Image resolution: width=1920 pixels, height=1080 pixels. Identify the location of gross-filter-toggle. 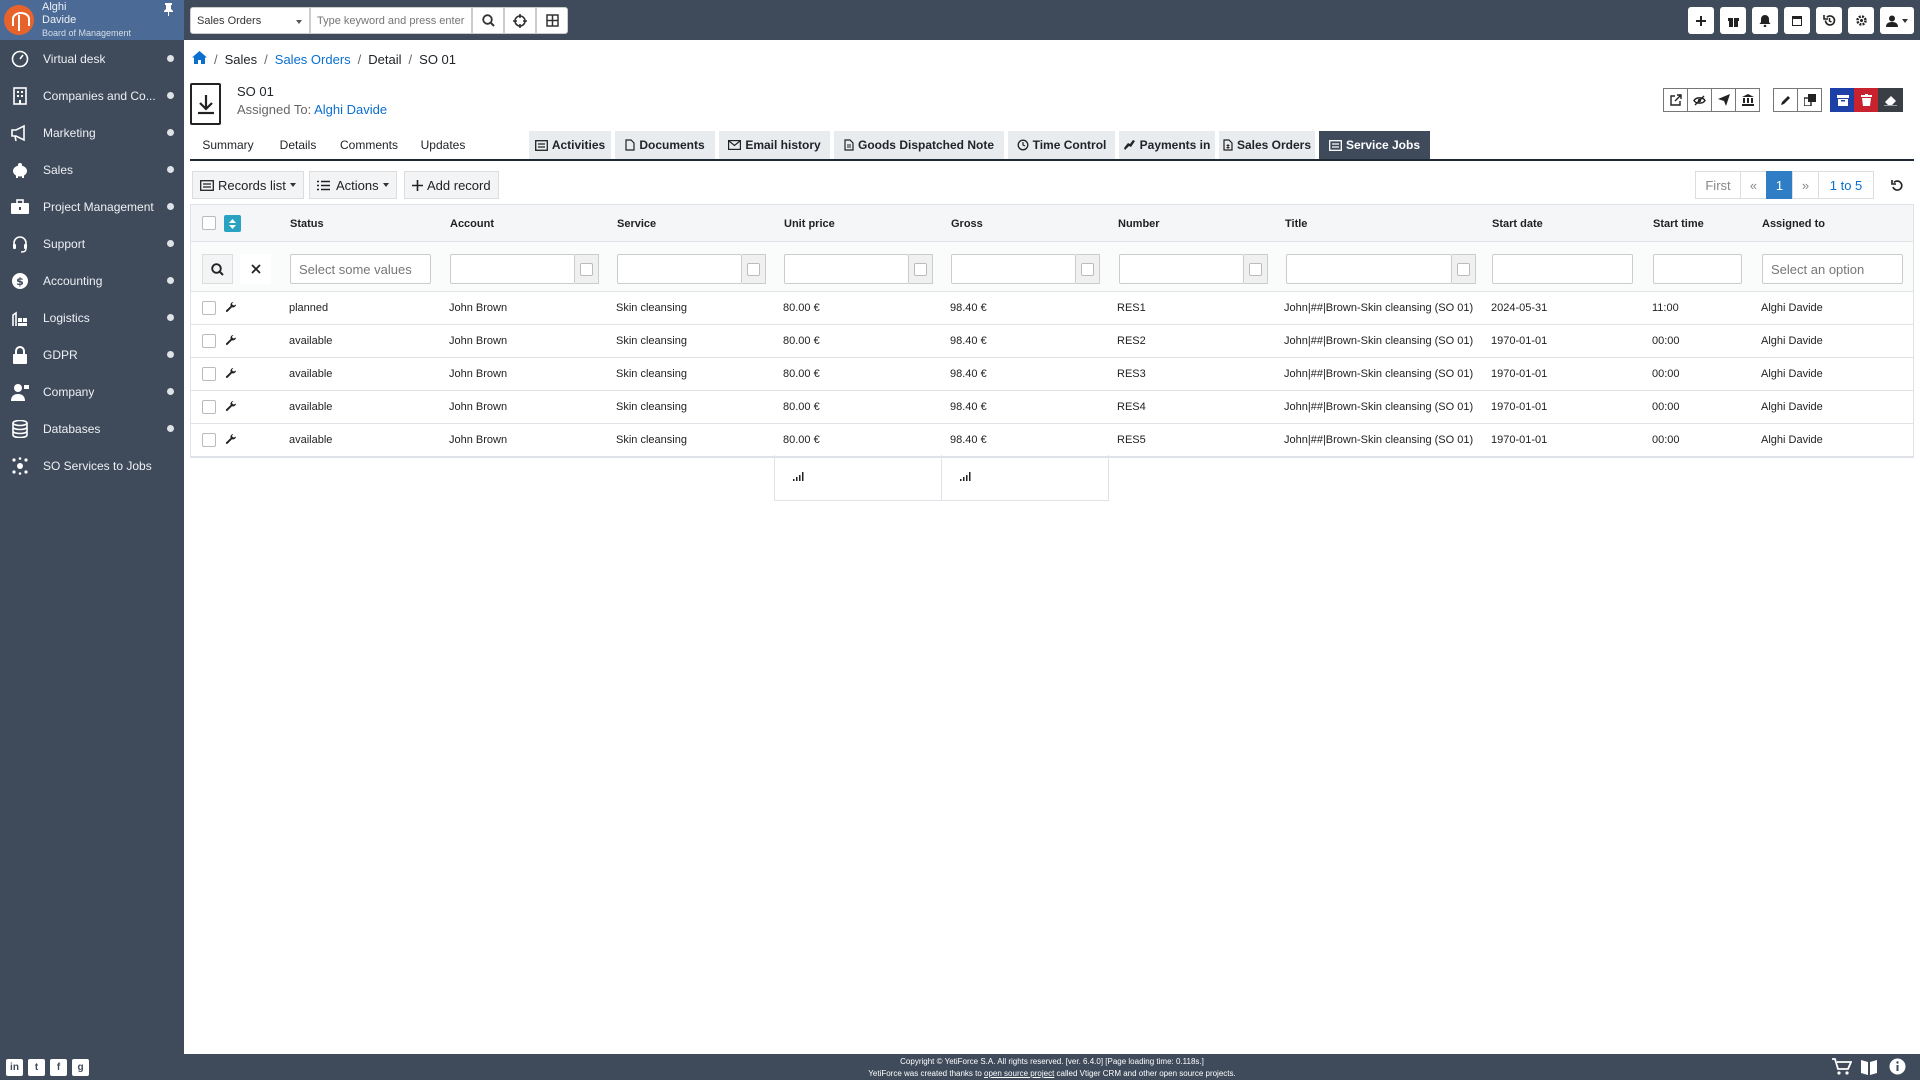
(1088, 269).